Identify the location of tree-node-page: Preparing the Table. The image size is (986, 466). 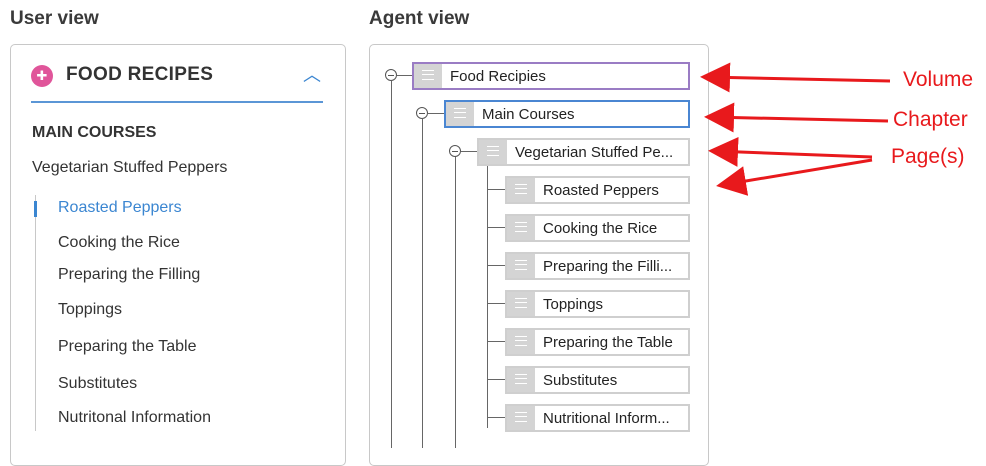
(597, 342).